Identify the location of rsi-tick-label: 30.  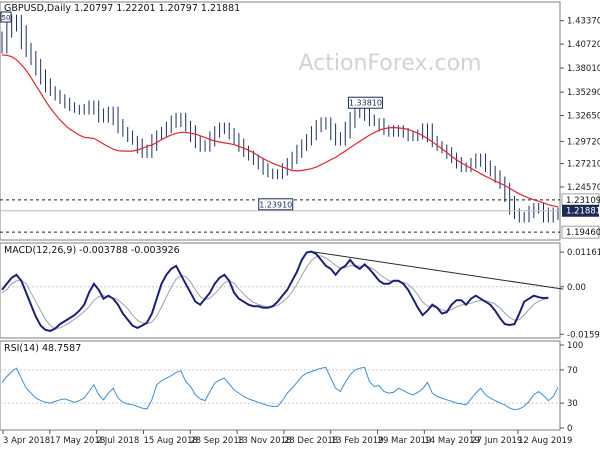
(572, 404).